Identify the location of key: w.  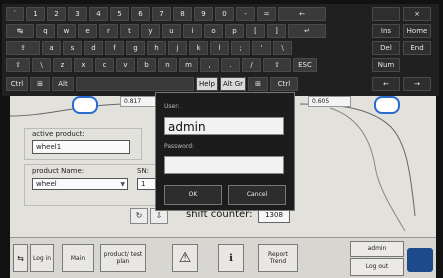
(66, 31).